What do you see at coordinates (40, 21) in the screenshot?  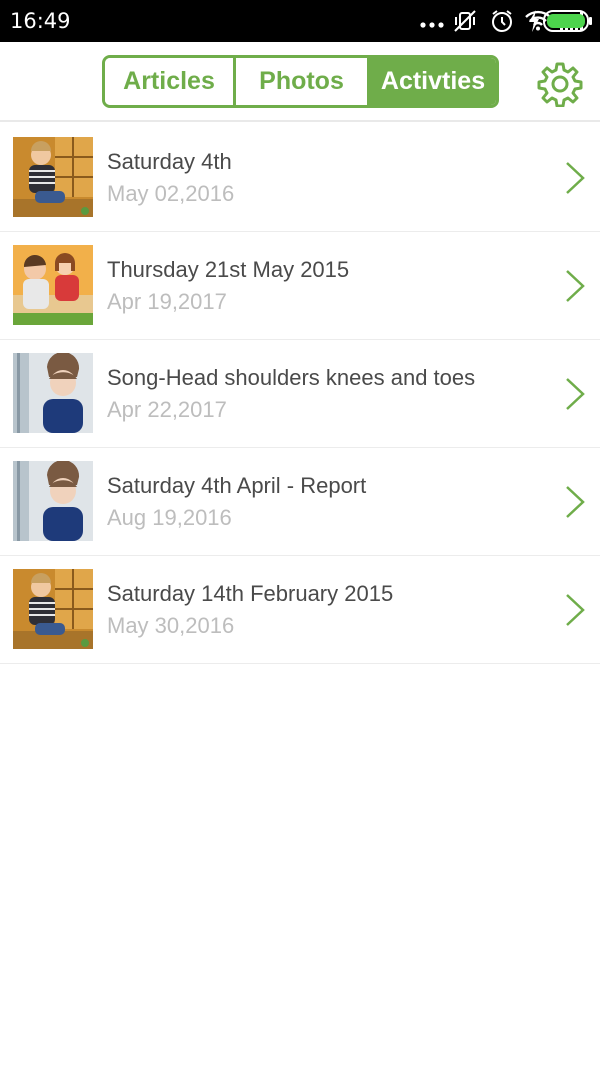 I see `status-time: 16:49` at bounding box center [40, 21].